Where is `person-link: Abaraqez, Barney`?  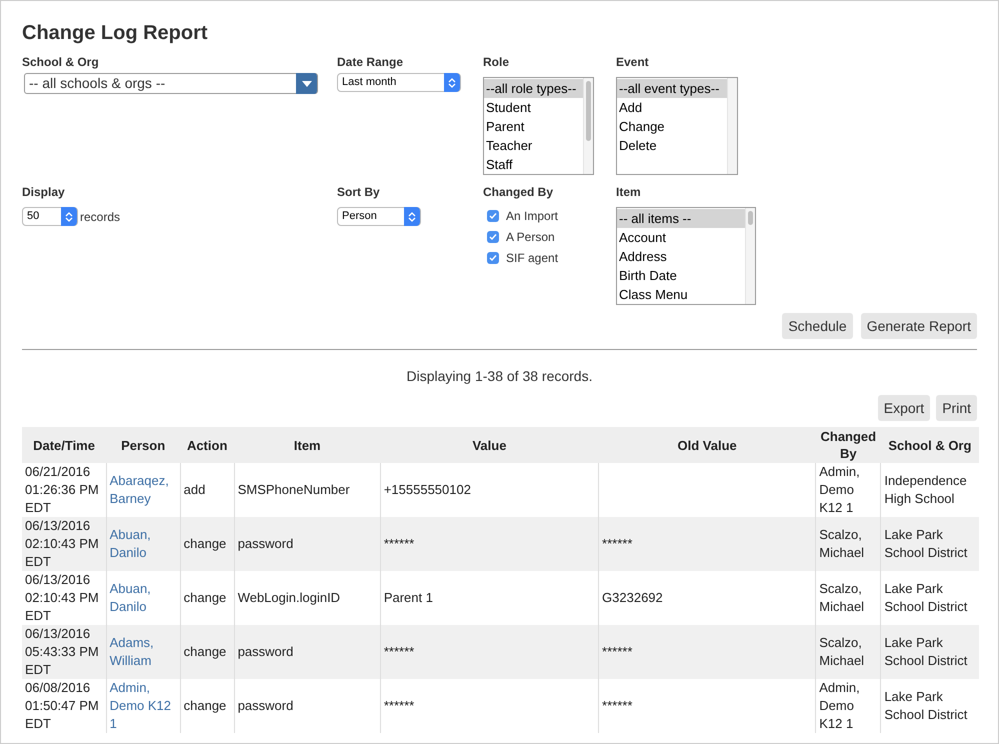
person-link: Abaraqez, Barney is located at coordinates (143, 490).